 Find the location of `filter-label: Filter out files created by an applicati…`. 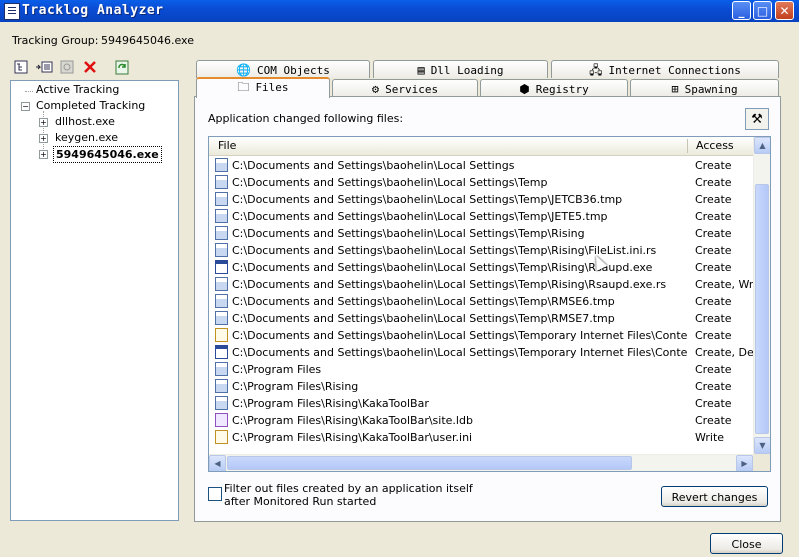

filter-label: Filter out files created by an applicati… is located at coordinates (354, 495).